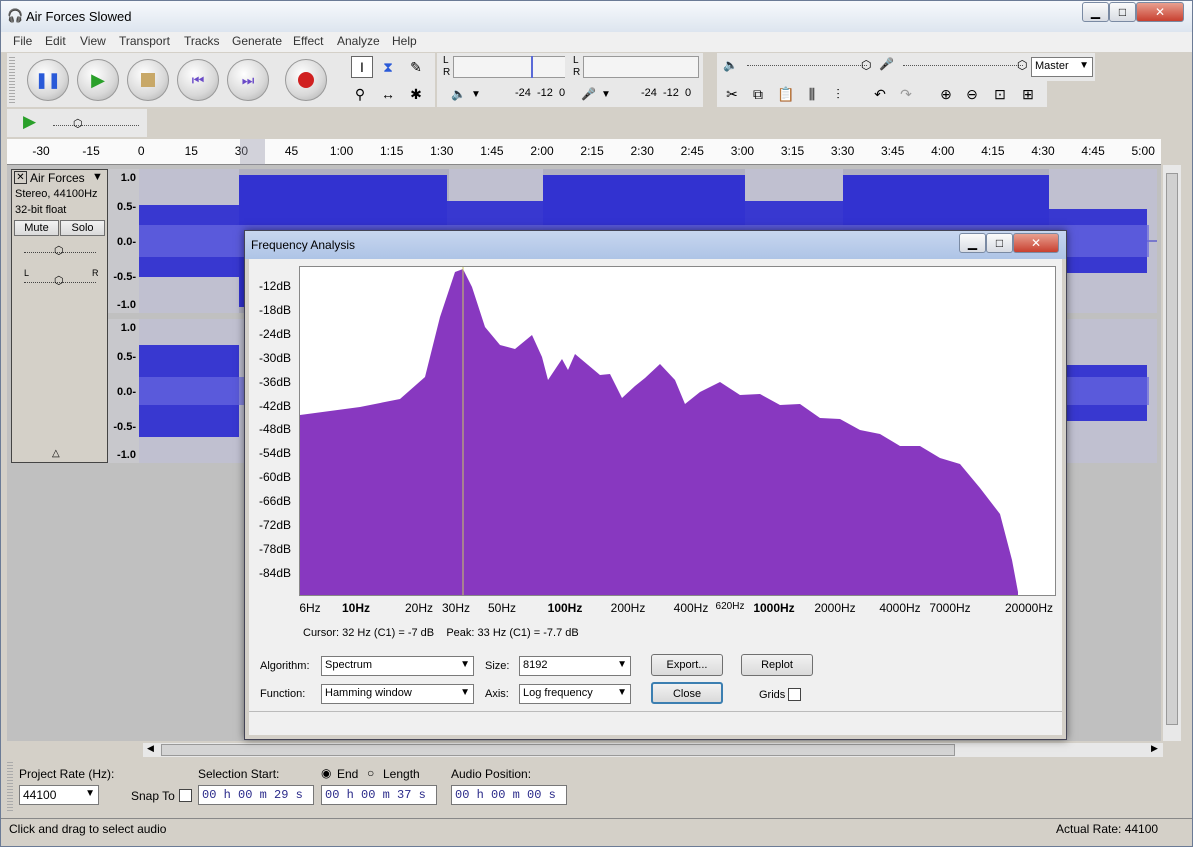 Image resolution: width=1193 pixels, height=847 pixels. What do you see at coordinates (577, 72) in the screenshot?
I see `record-meter-r: R` at bounding box center [577, 72].